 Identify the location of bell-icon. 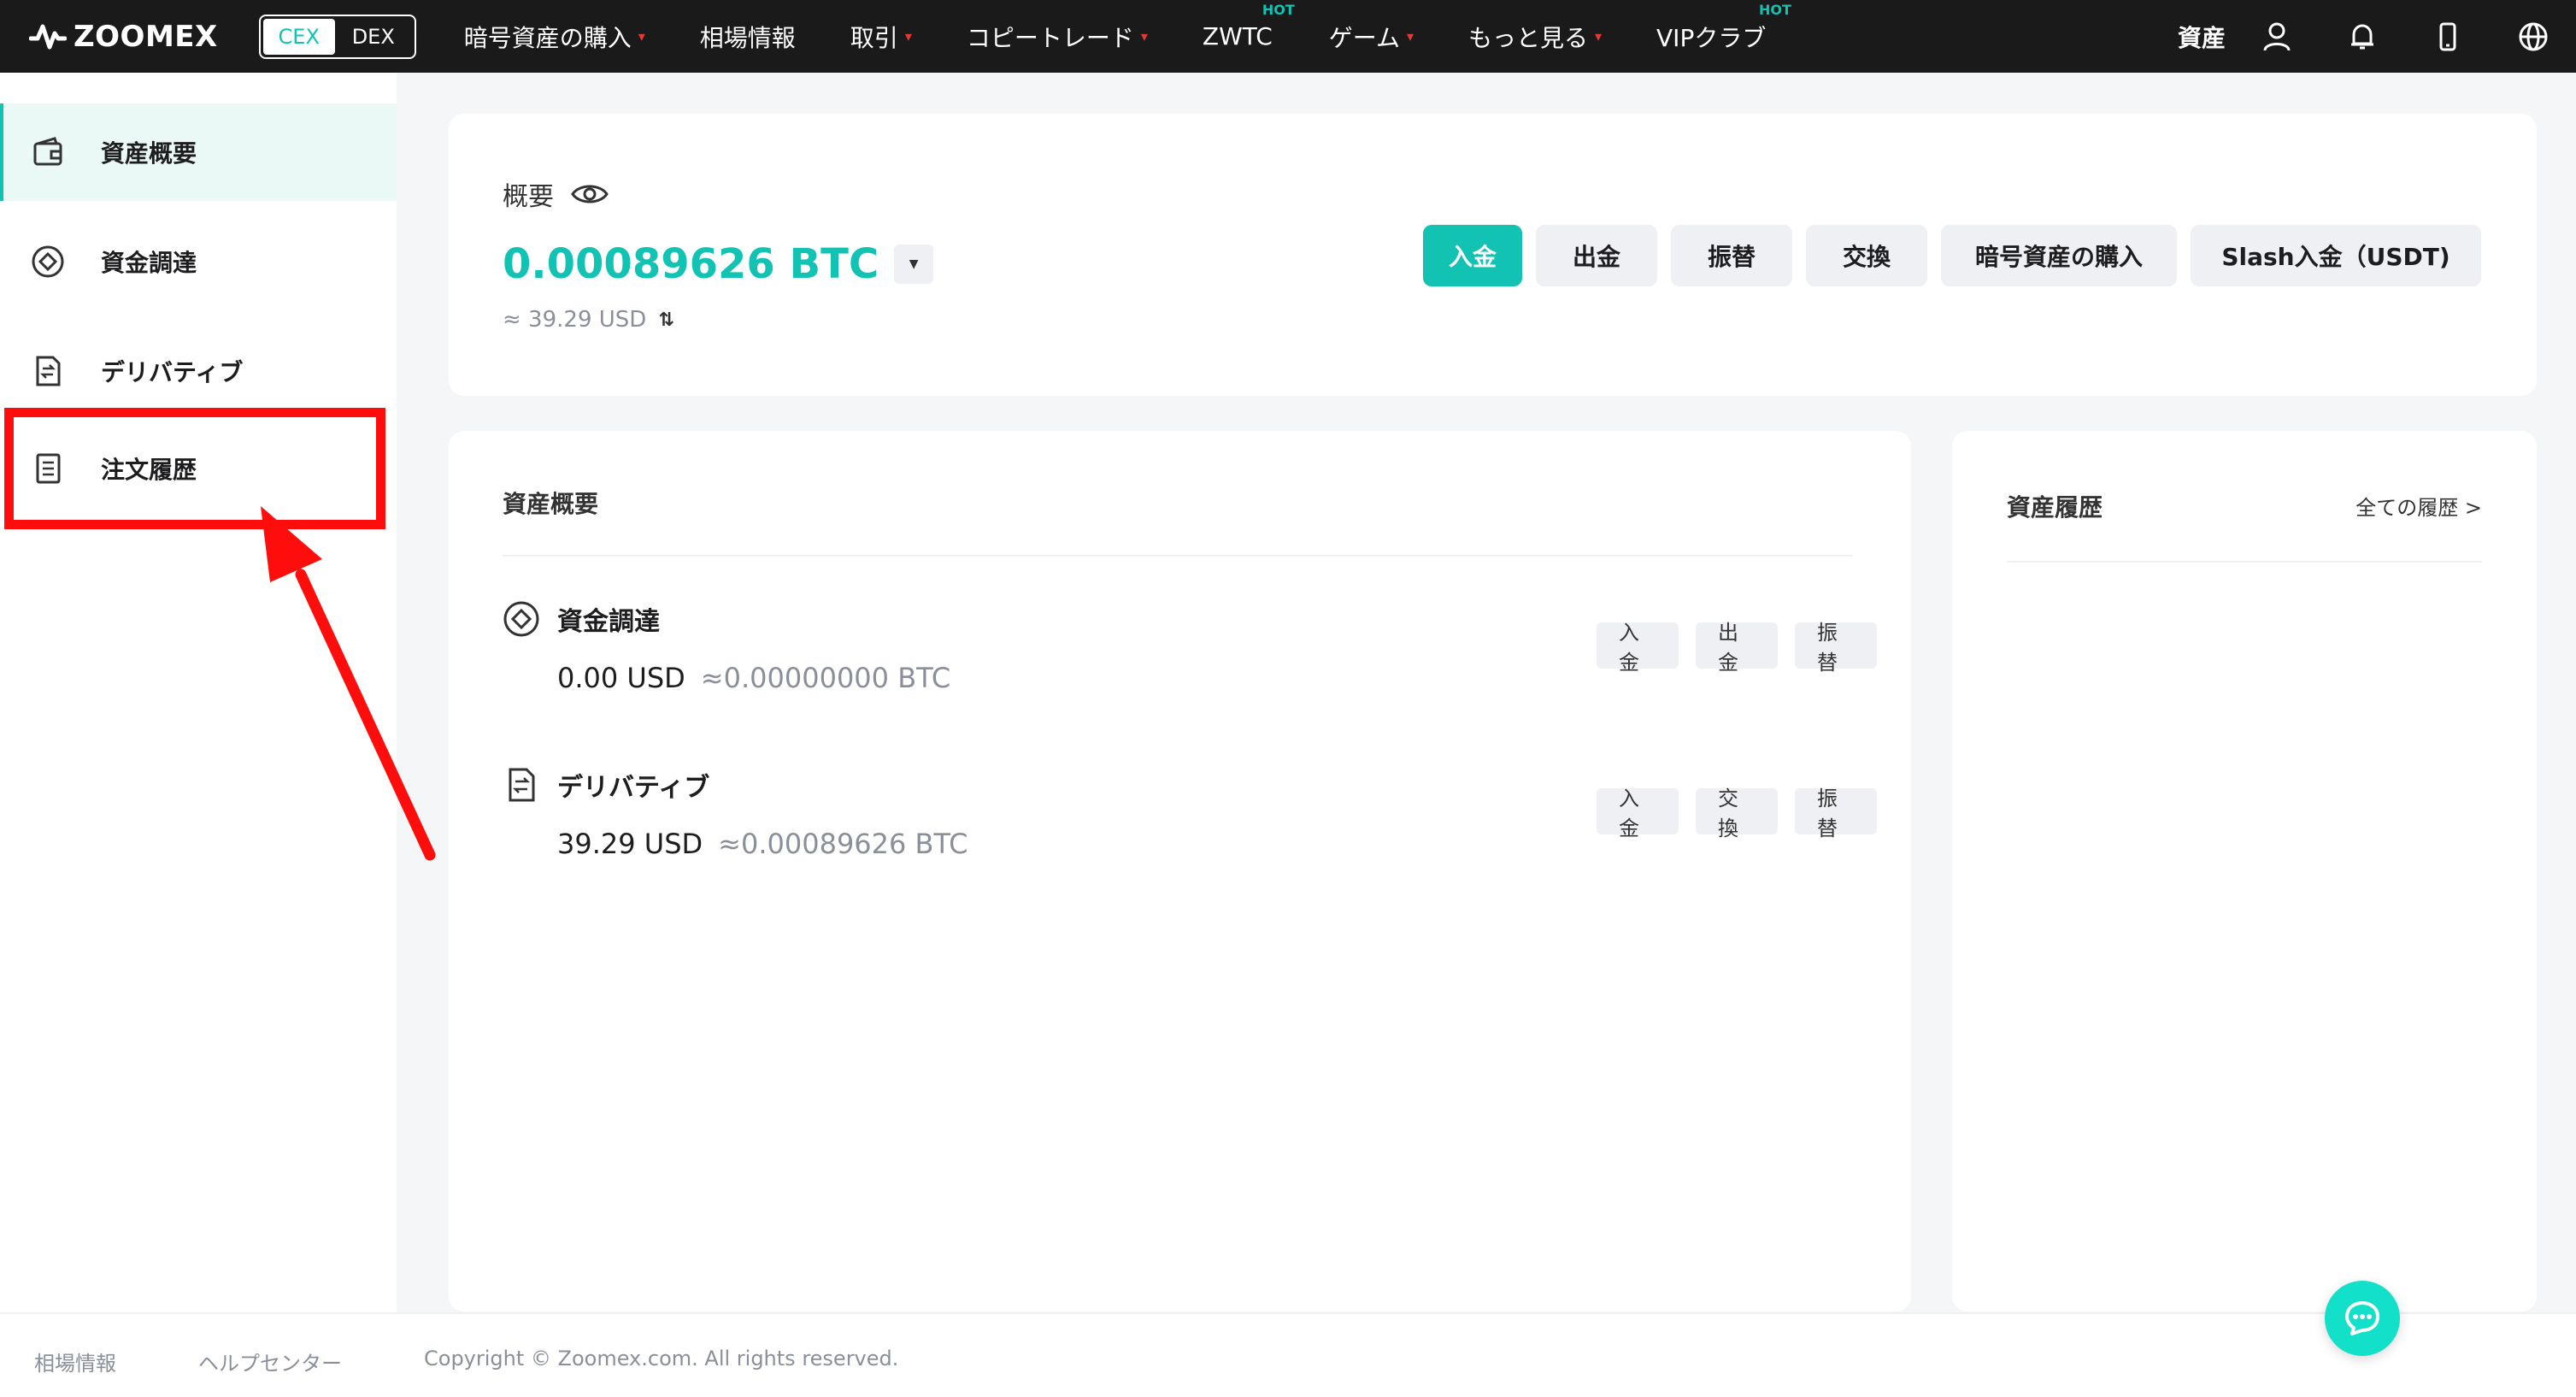
(2362, 37).